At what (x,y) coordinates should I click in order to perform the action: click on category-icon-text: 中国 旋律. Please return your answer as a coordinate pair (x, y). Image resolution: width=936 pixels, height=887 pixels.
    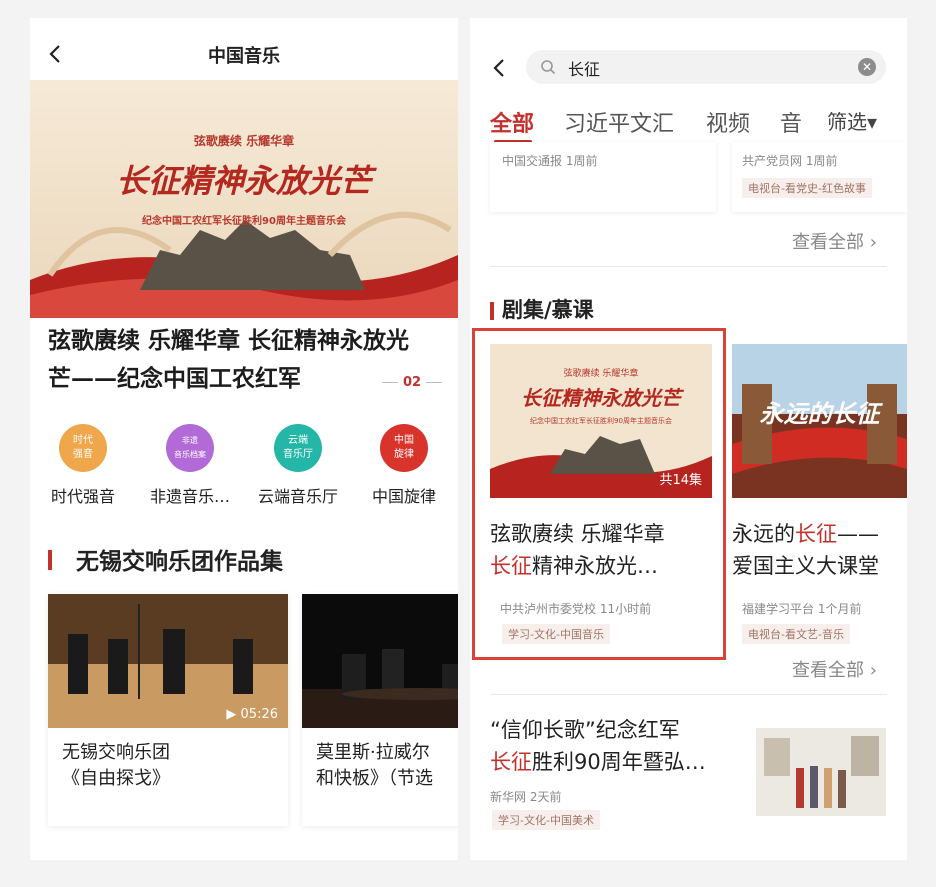
    Looking at the image, I should click on (404, 447).